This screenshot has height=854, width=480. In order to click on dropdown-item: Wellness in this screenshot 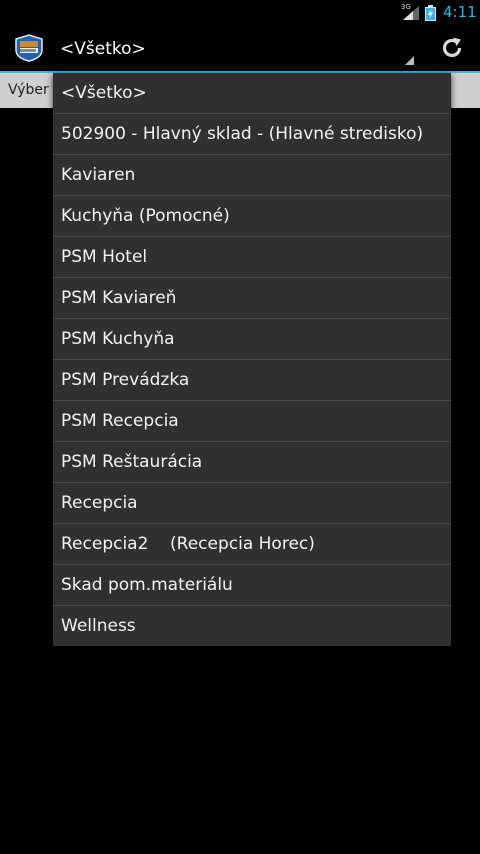, I will do `click(252, 626)`.